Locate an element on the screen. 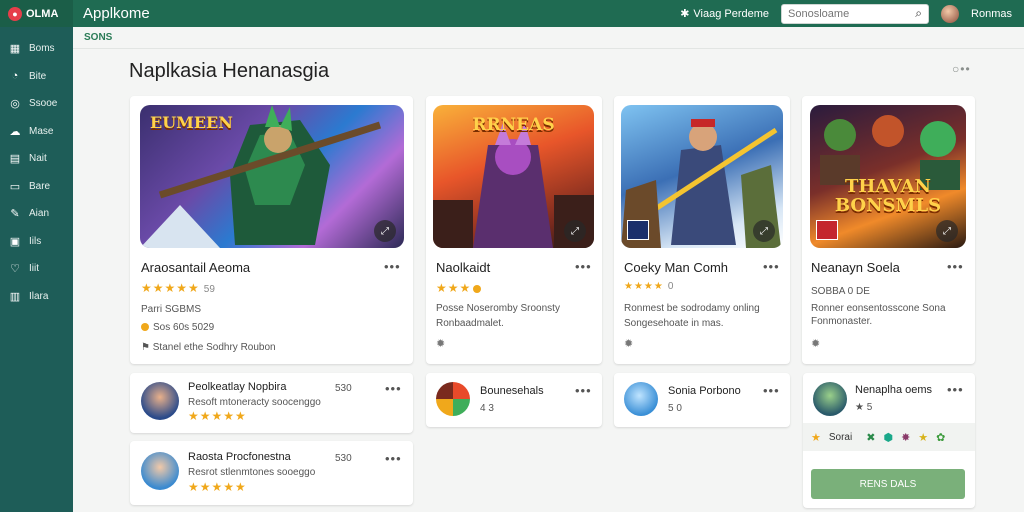 Image resolution: width=1024 pixels, height=512 pixels. mini-card-title: Peolkeatlay Nopbira is located at coordinates (237, 387).